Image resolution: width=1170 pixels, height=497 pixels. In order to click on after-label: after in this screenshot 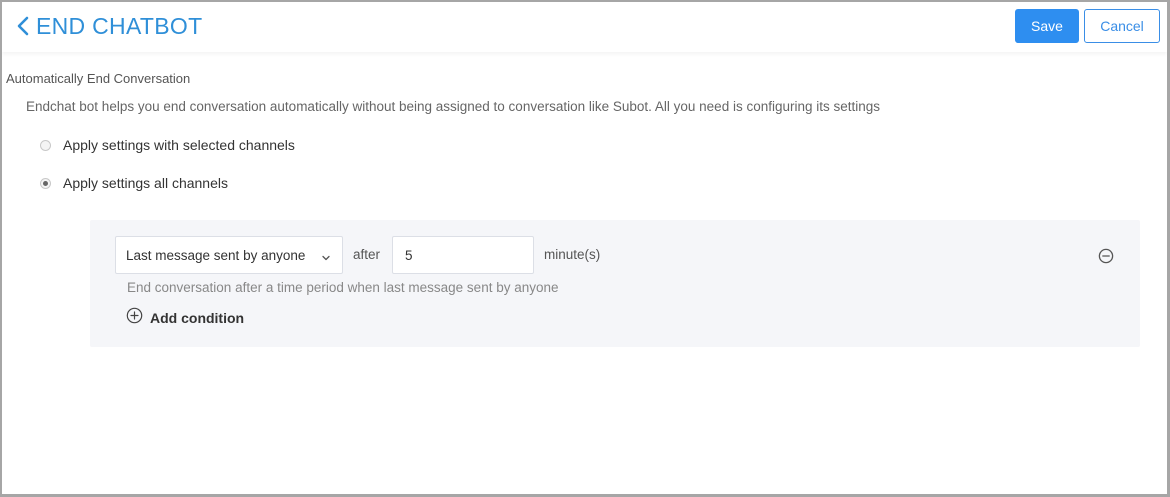, I will do `click(367, 254)`.